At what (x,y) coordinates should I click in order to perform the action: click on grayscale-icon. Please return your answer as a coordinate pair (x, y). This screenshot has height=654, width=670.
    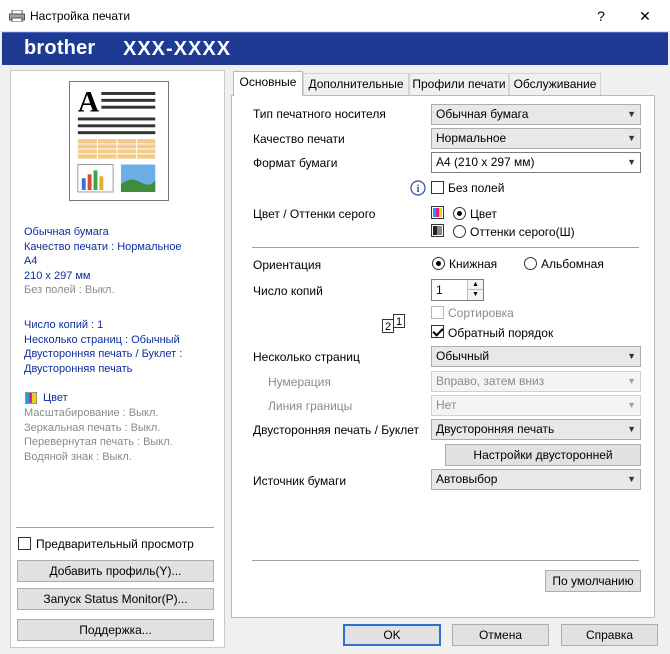
    Looking at the image, I should click on (437, 230).